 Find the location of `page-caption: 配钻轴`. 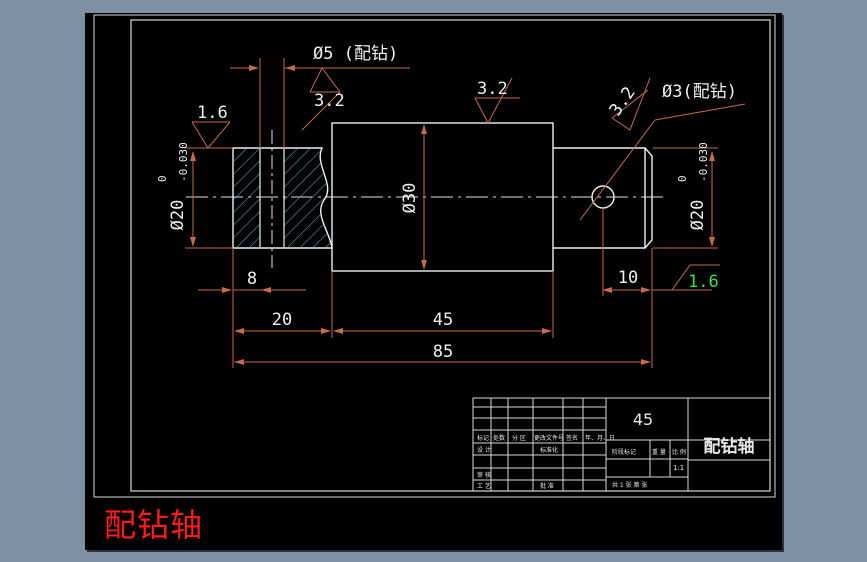

page-caption: 配钻轴 is located at coordinates (154, 525).